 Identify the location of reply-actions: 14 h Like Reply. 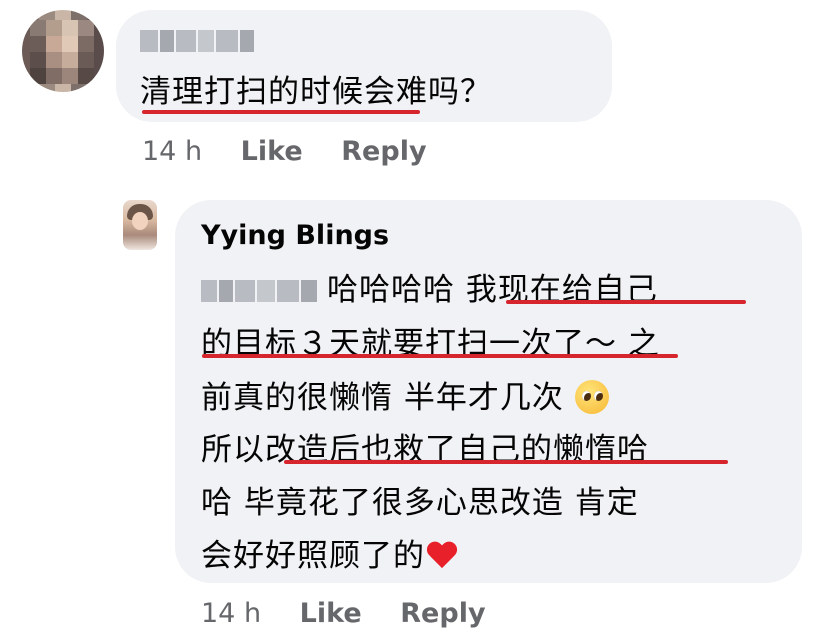
(343, 613).